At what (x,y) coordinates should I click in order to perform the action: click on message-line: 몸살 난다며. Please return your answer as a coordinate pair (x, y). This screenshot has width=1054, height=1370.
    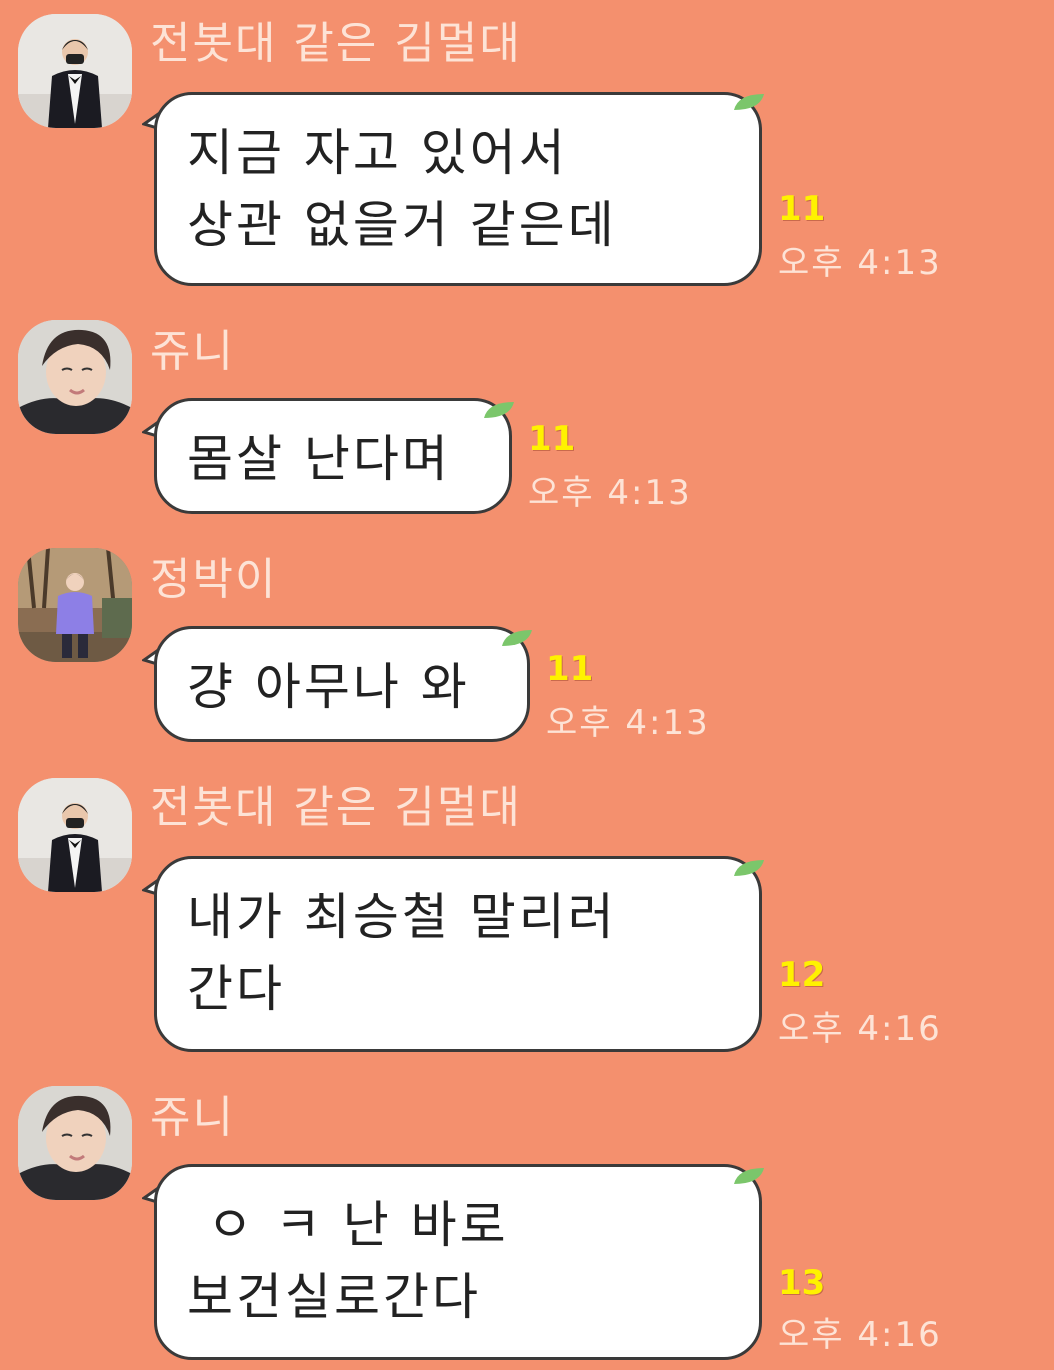
    Looking at the image, I should click on (319, 459).